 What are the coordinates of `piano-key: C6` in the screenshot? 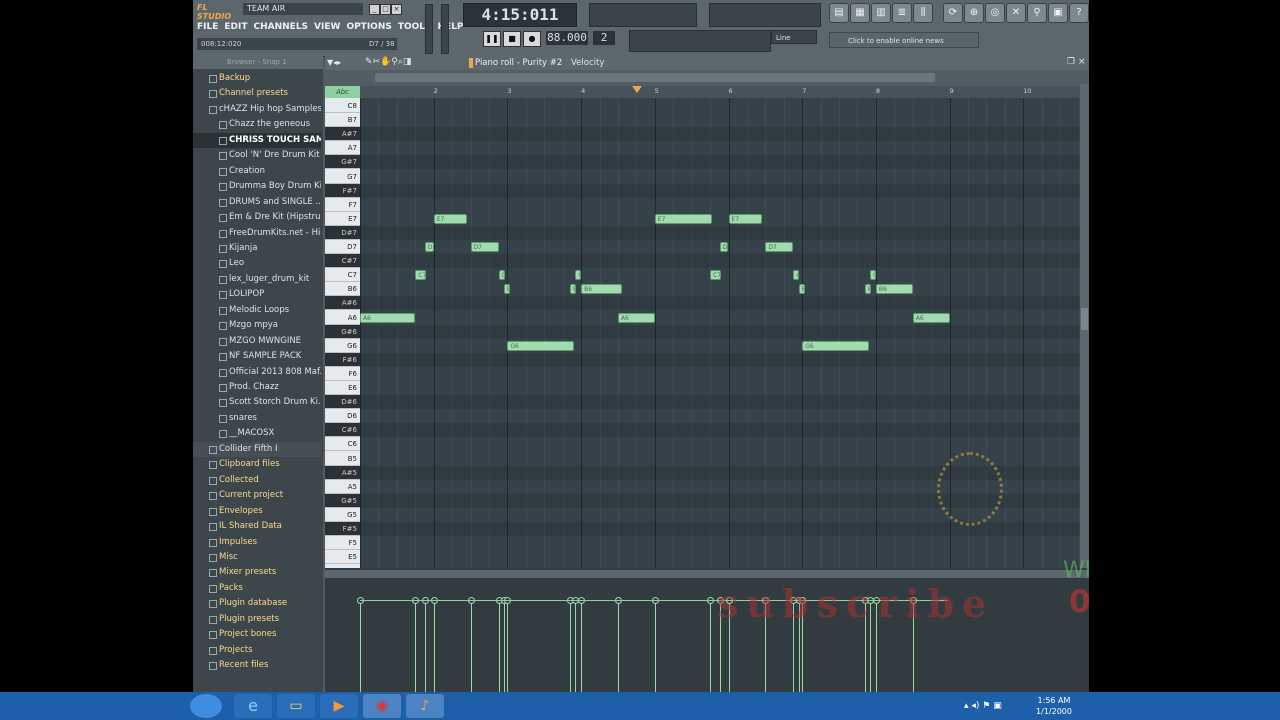 It's located at (342, 444).